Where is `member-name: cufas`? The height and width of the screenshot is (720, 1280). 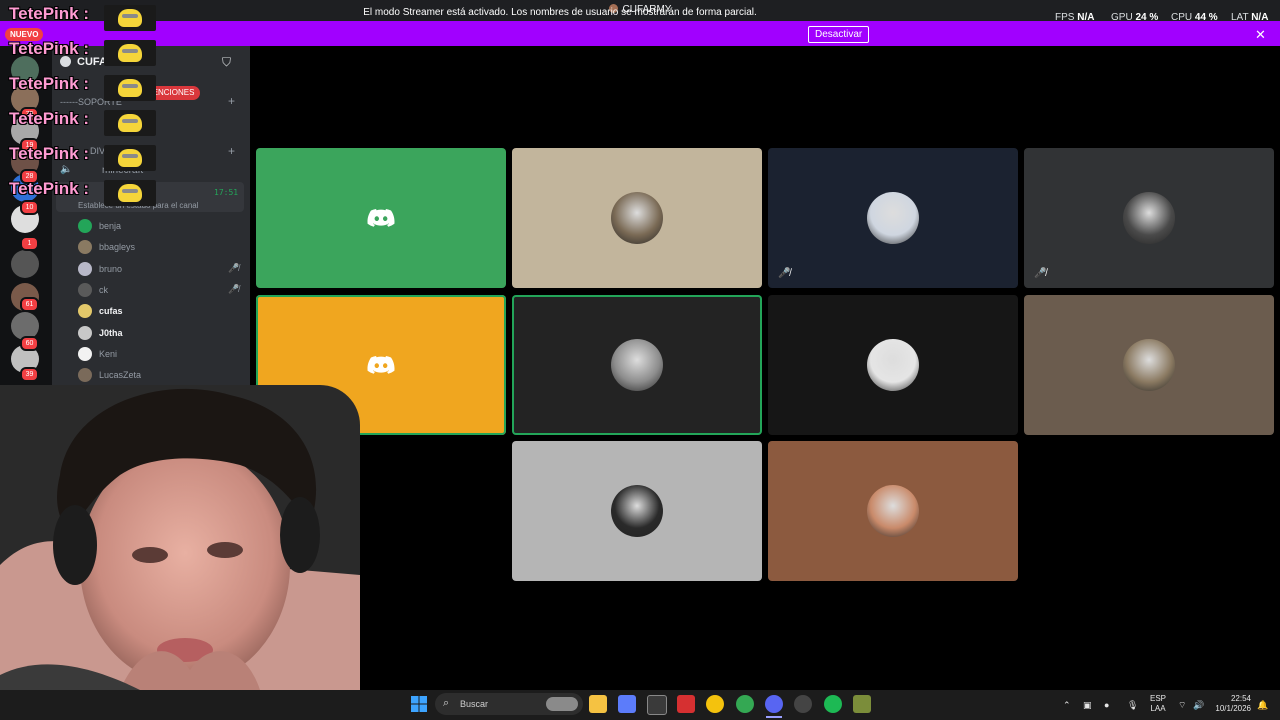
member-name: cufas is located at coordinates (111, 311).